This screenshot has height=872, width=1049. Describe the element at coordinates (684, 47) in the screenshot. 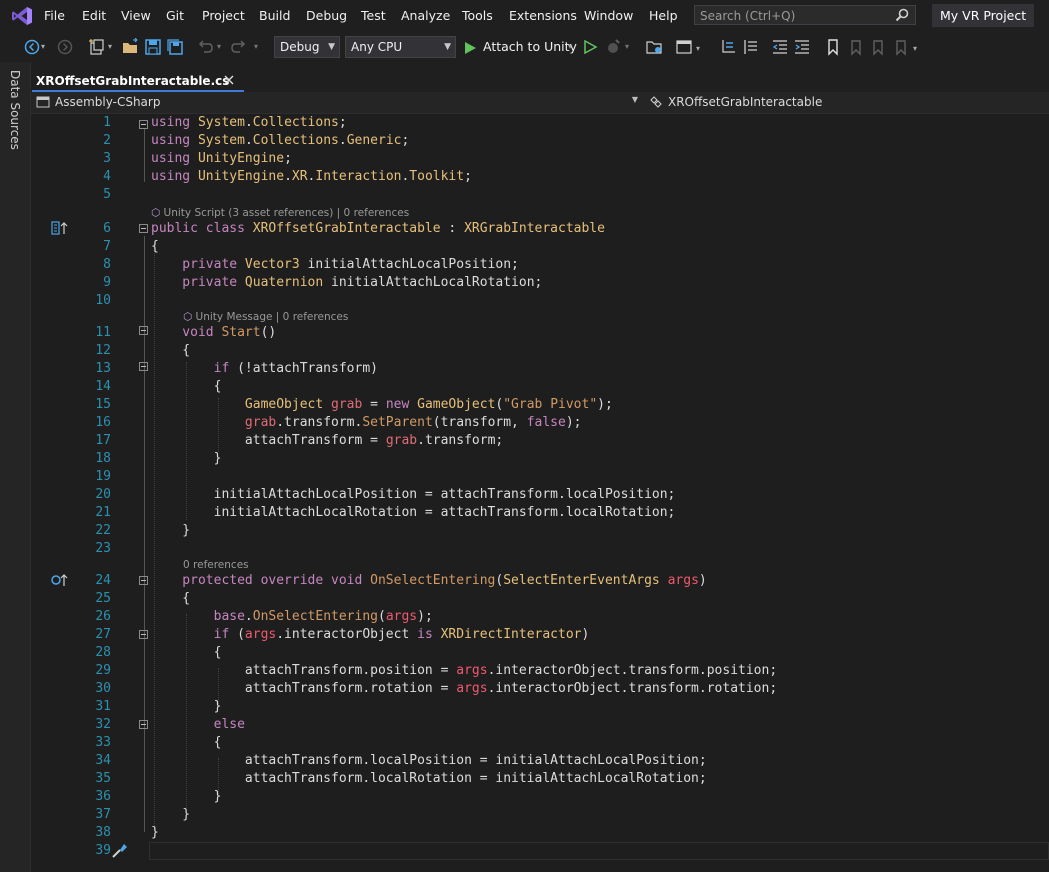

I see `window-layout-icon` at that location.